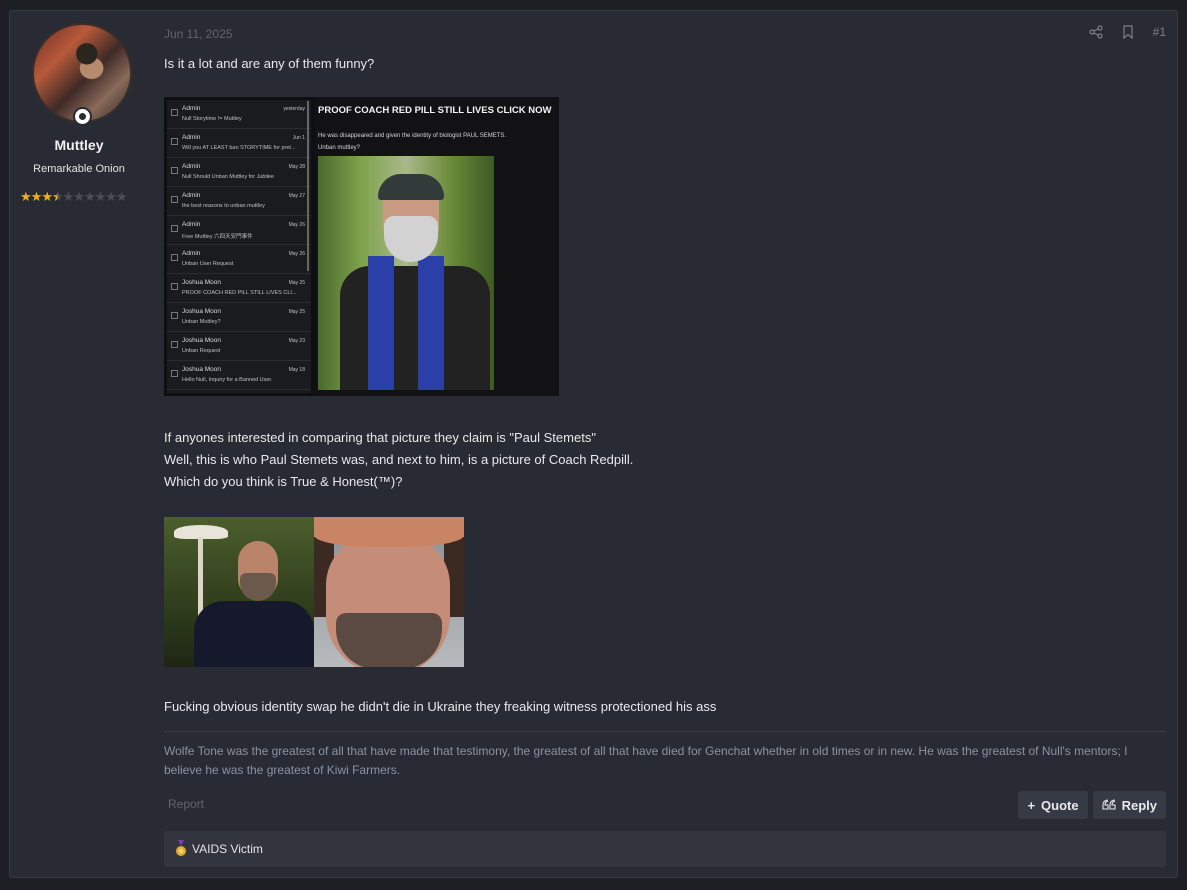 Image resolution: width=1187 pixels, height=890 pixels. What do you see at coordinates (201, 322) in the screenshot?
I see `inbox-subject: Unban Muttley?` at bounding box center [201, 322].